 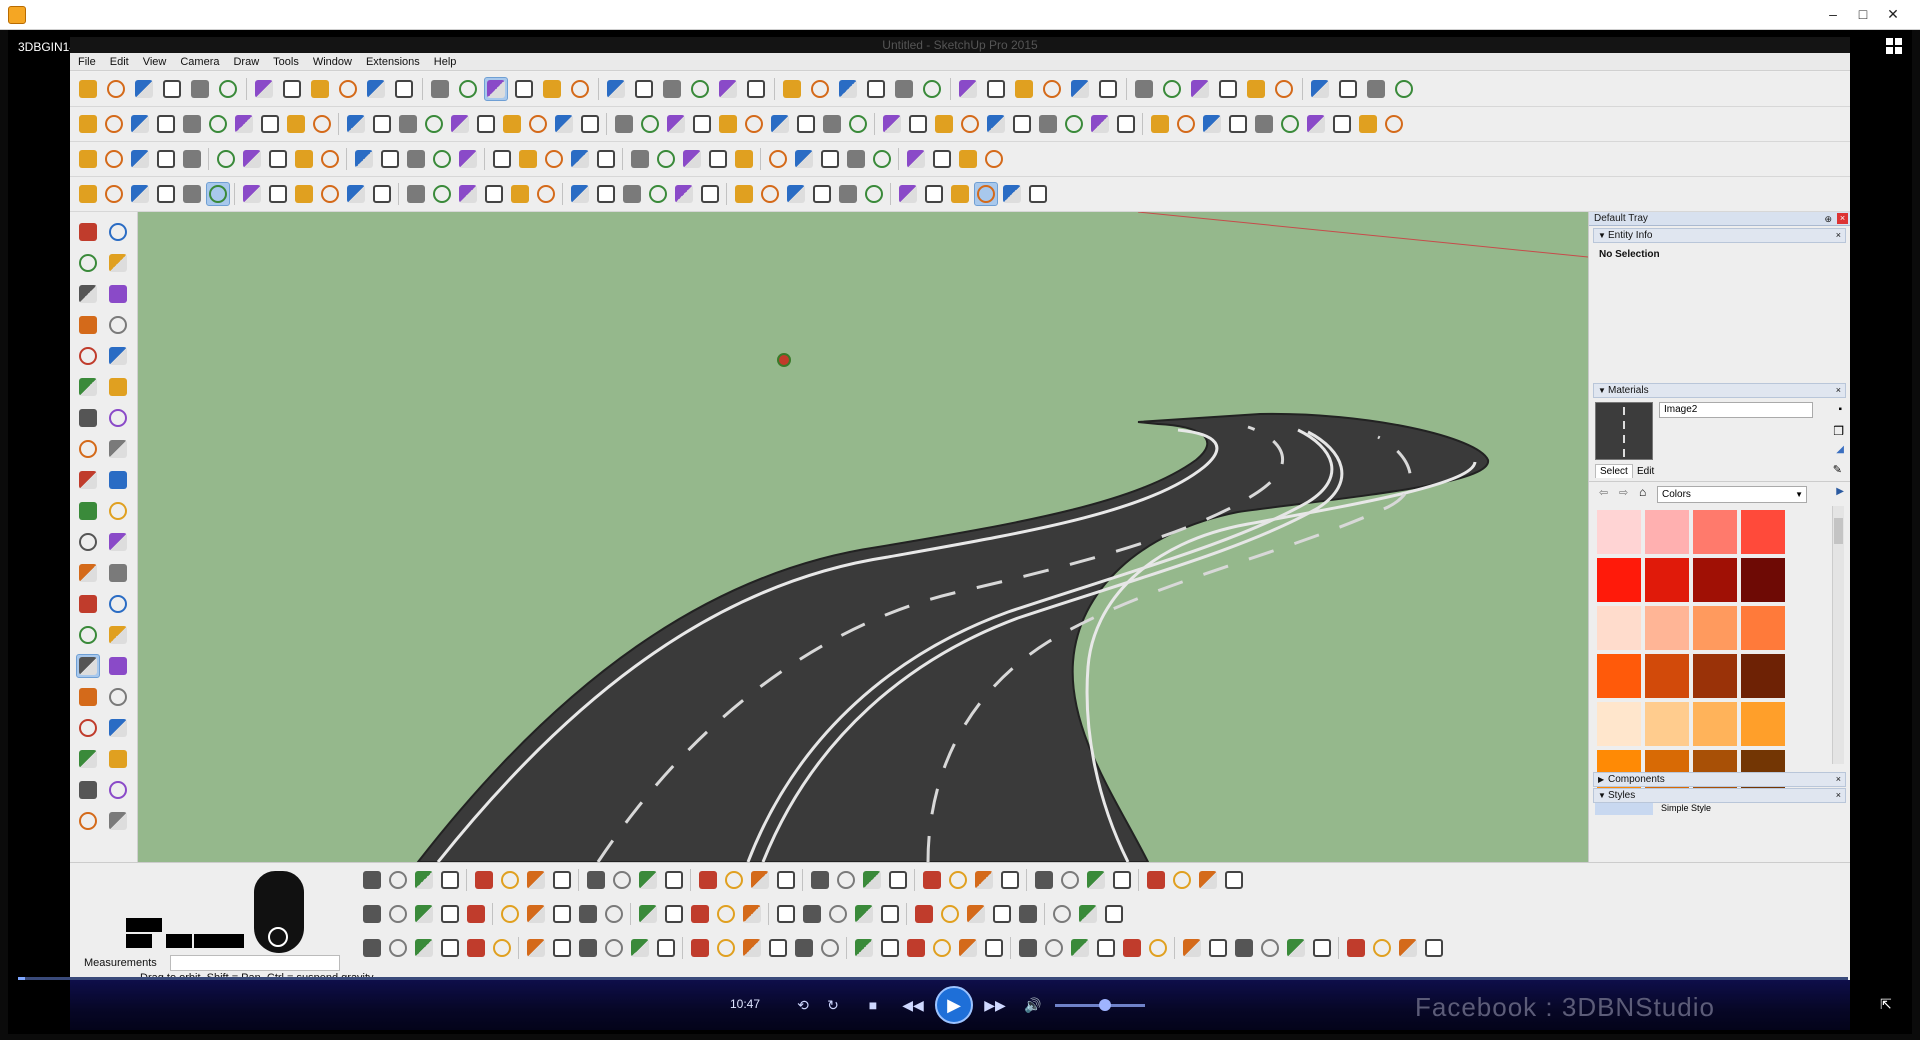 I want to click on panel-close-icon: ×, so click(x=1838, y=779).